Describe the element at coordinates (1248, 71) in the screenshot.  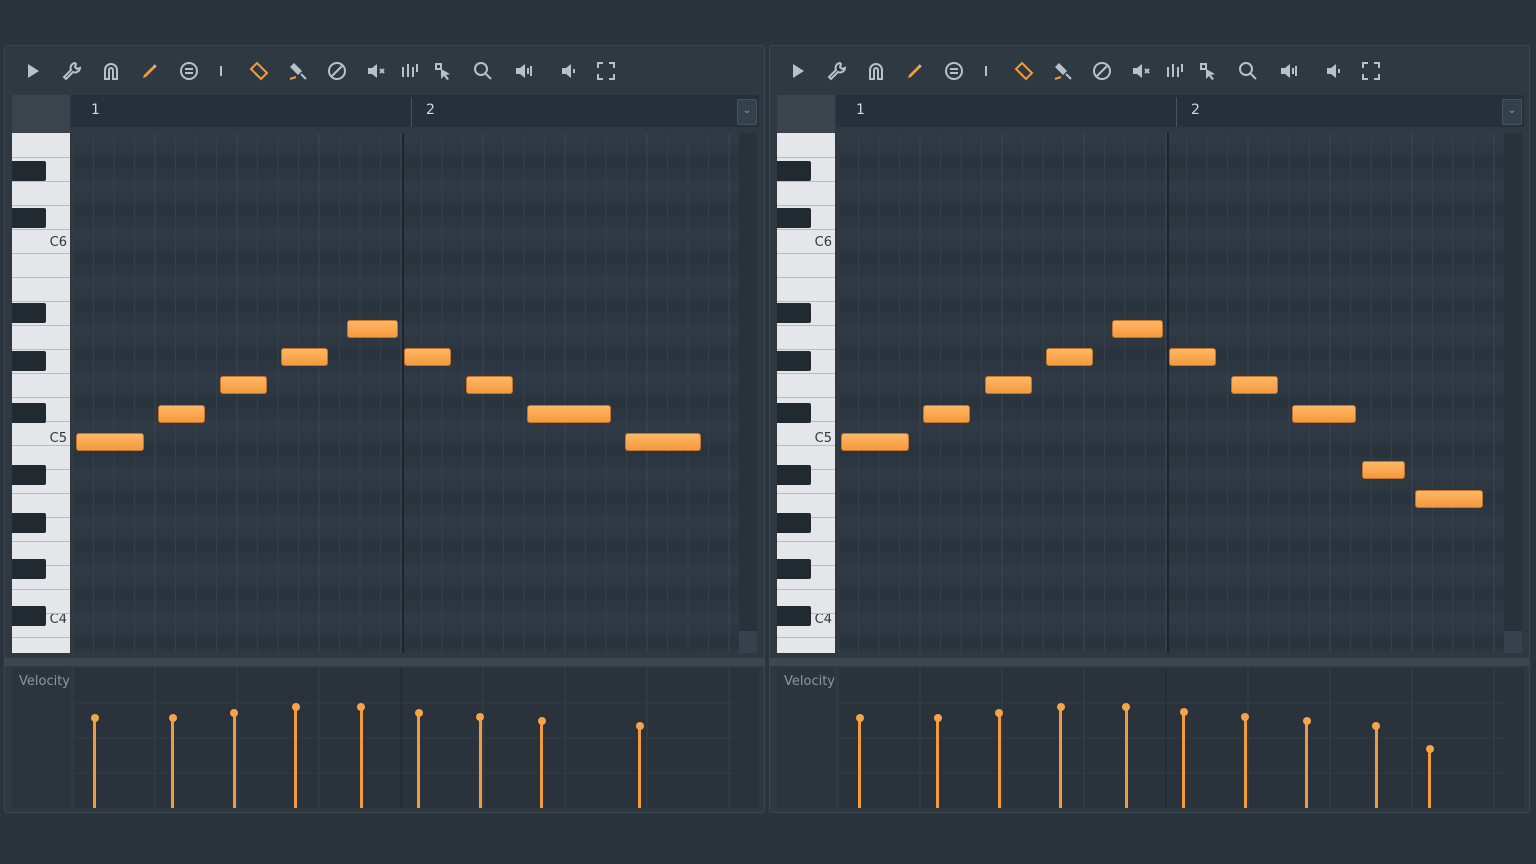
I see `zoom-icon` at that location.